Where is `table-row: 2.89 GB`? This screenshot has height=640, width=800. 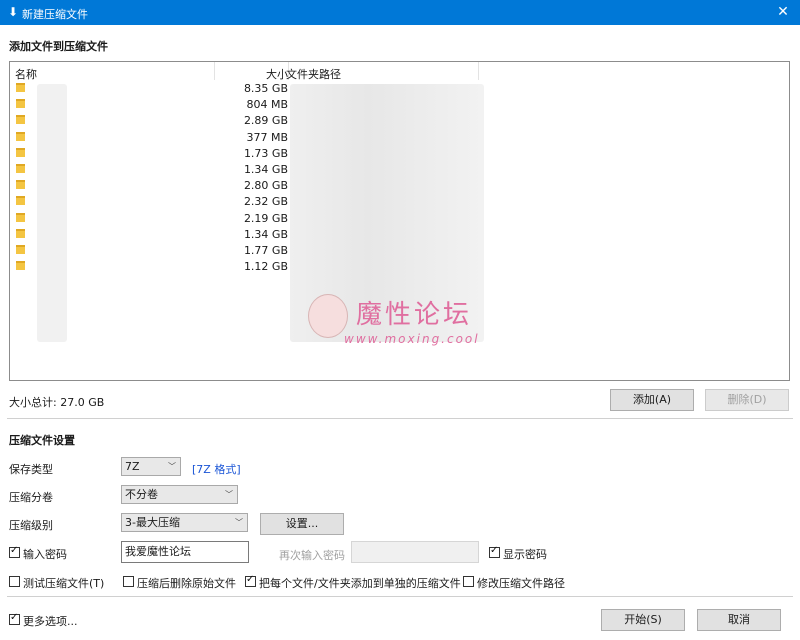
table-row: 2.89 GB is located at coordinates (399, 120).